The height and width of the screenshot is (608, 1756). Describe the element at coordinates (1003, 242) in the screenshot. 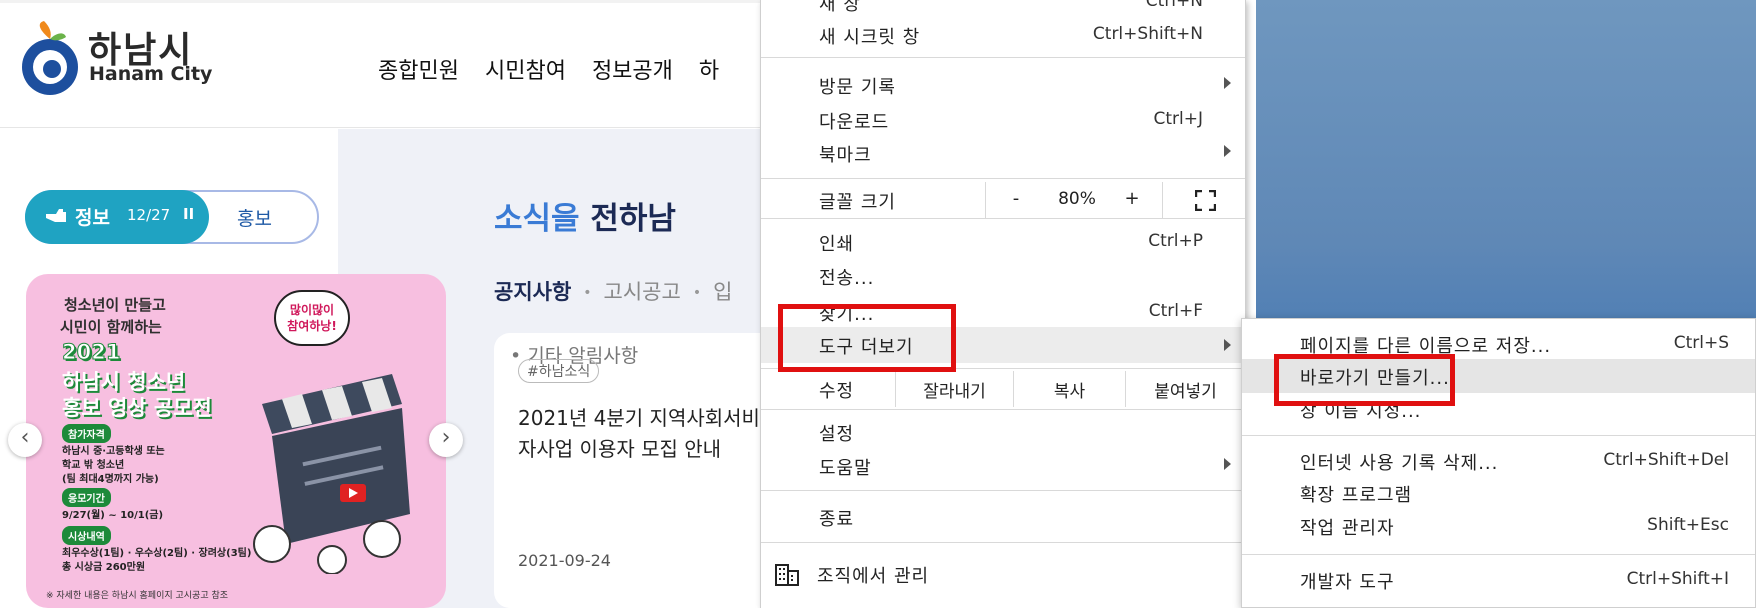

I see `menu-item-print: 인쇄 Ctrl+P` at that location.